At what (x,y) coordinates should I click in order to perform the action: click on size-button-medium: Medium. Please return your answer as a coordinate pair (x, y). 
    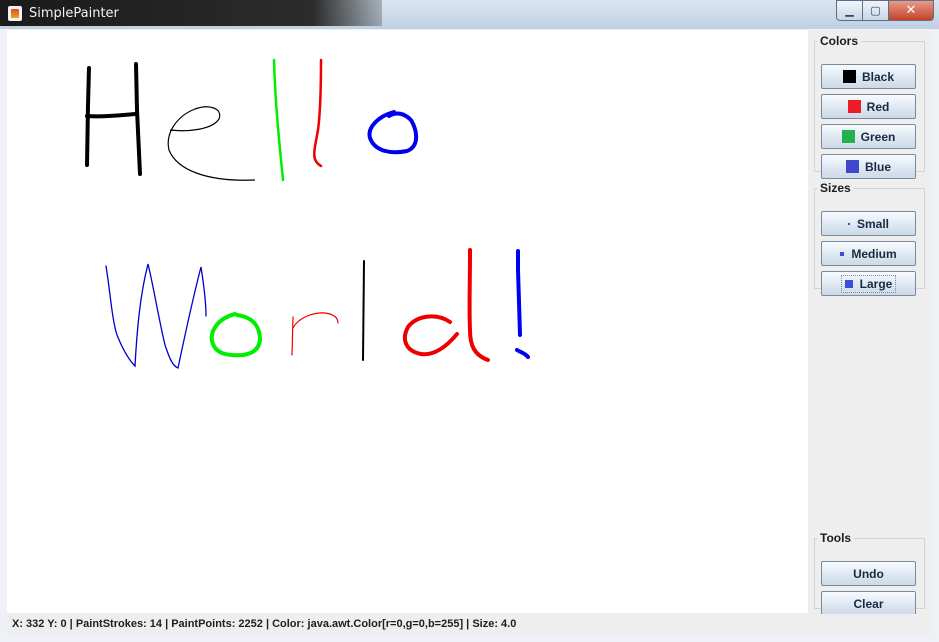
    Looking at the image, I should click on (868, 253).